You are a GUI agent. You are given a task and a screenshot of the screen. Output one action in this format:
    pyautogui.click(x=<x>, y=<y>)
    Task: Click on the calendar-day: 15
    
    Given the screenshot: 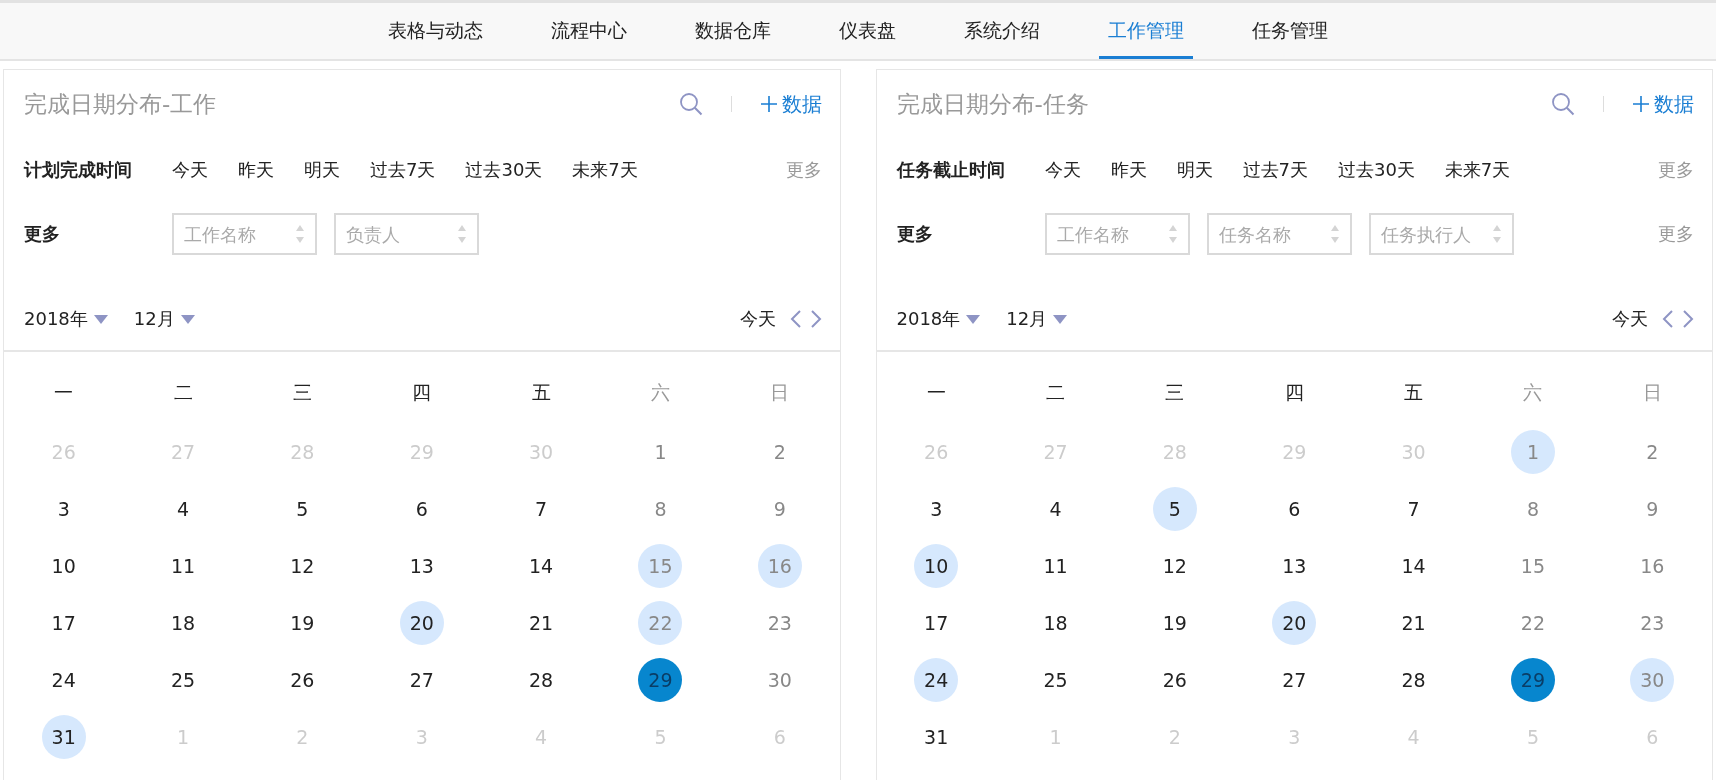 What is the action you would take?
    pyautogui.click(x=1532, y=565)
    